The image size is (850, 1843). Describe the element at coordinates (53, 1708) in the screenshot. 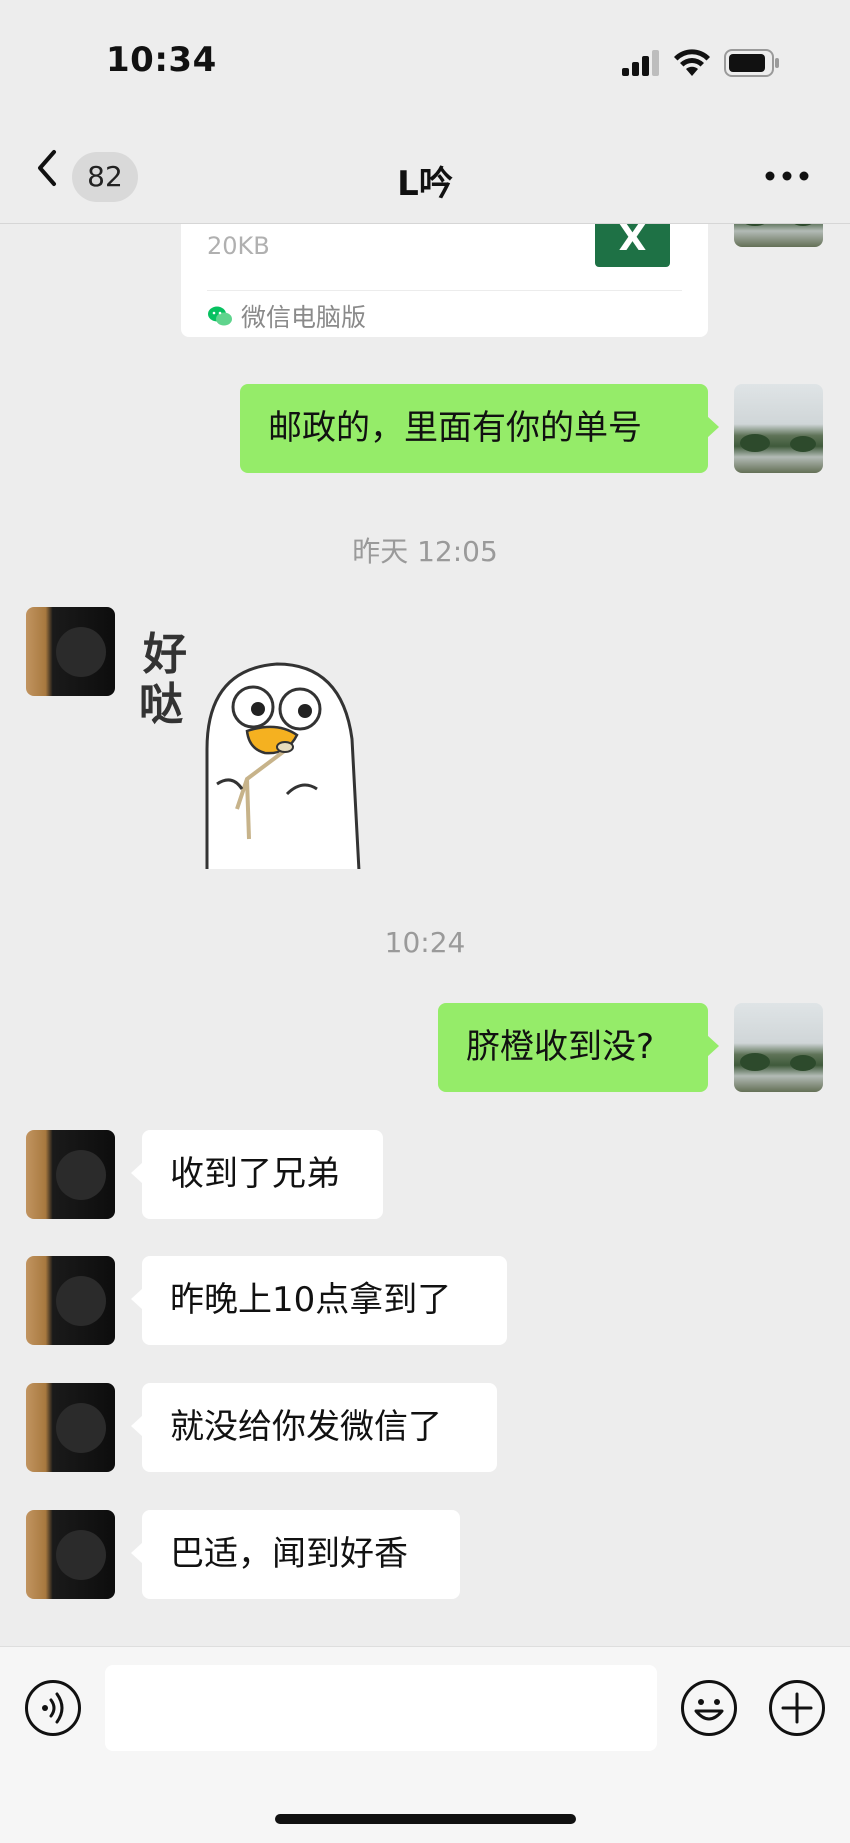

I see `voice-icon` at that location.